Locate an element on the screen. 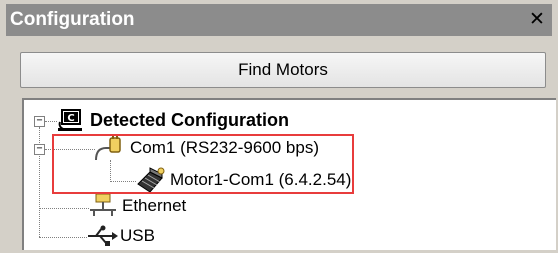 The image size is (558, 253). com1-collapse-toggle: − is located at coordinates (39, 149).